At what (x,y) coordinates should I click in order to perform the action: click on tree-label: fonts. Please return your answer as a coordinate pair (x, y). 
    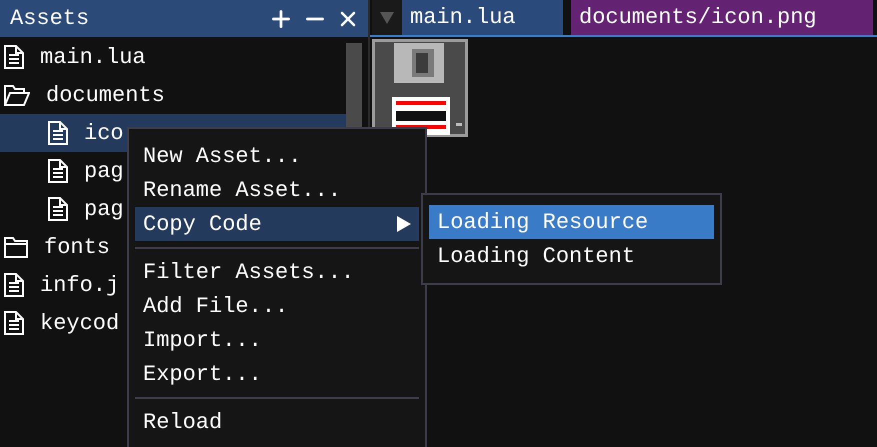
    Looking at the image, I should click on (77, 248).